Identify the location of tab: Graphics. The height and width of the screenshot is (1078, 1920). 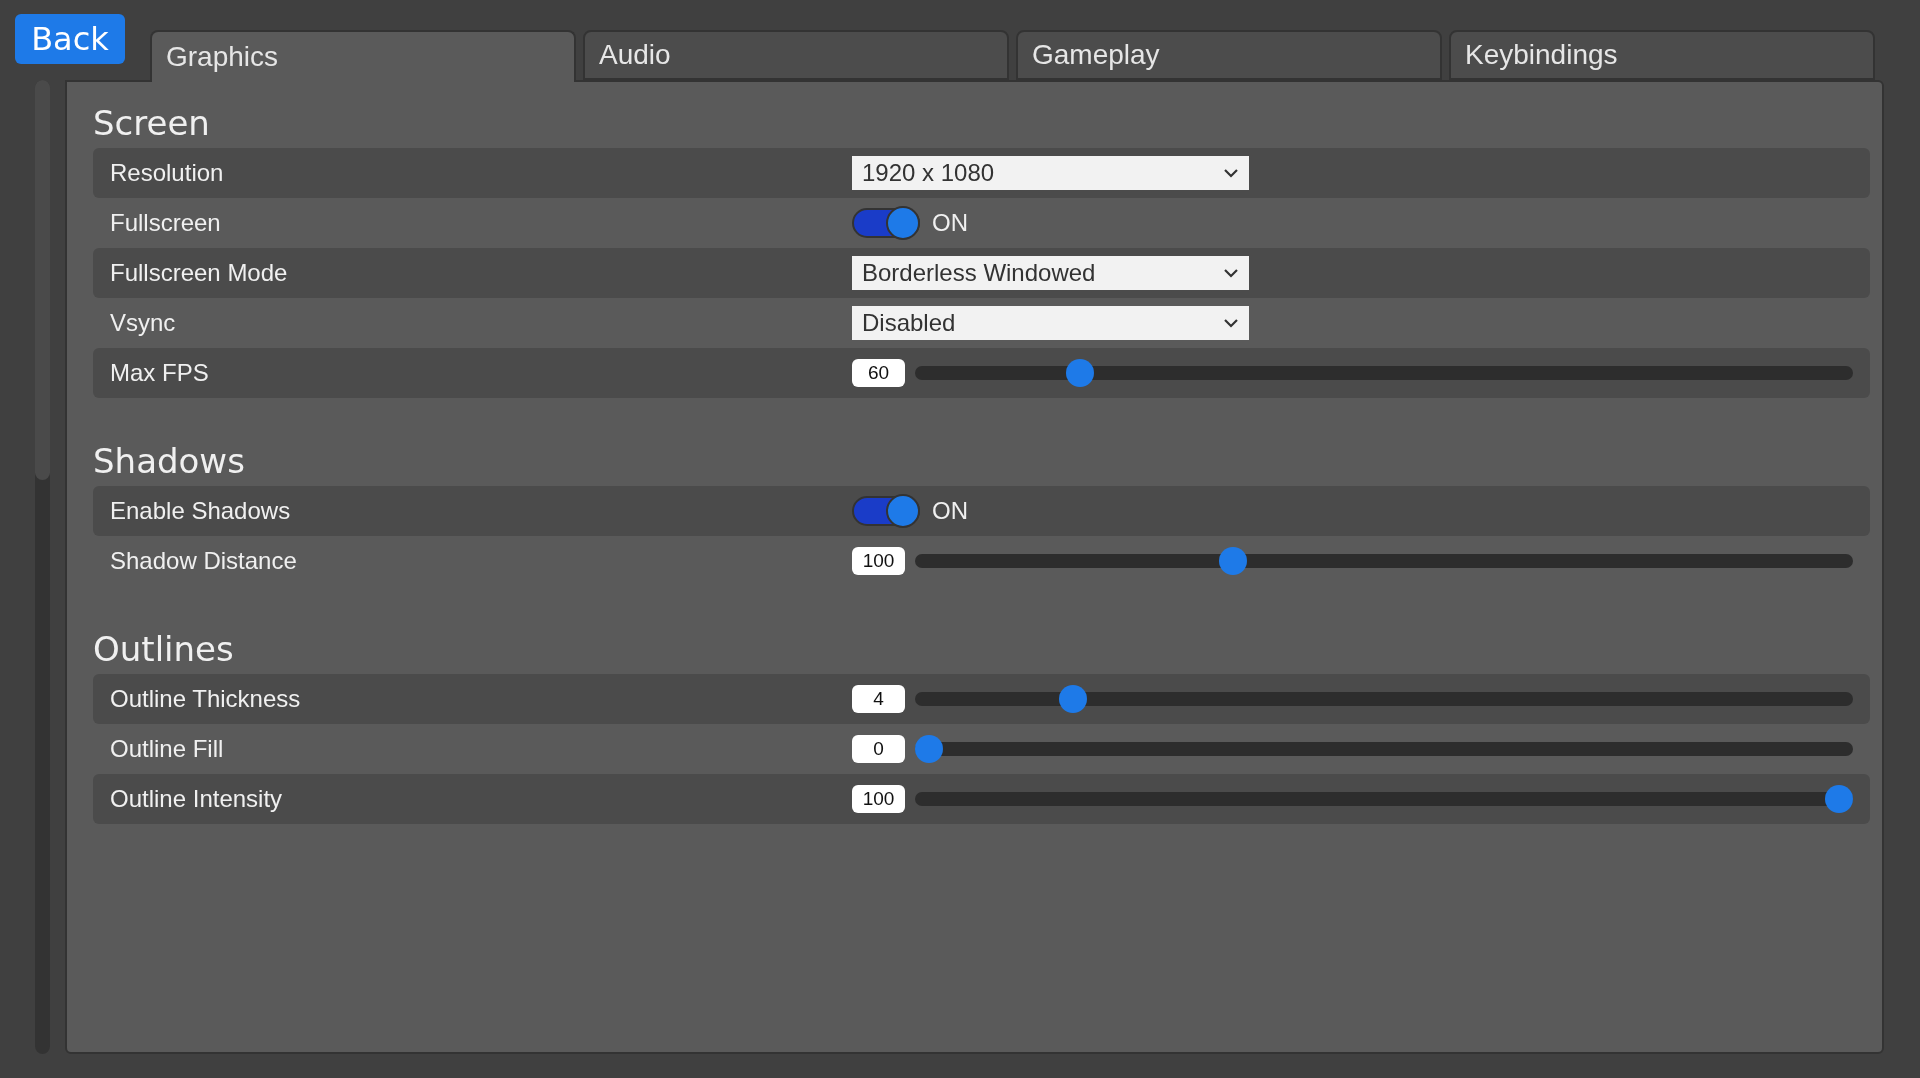
(363, 56).